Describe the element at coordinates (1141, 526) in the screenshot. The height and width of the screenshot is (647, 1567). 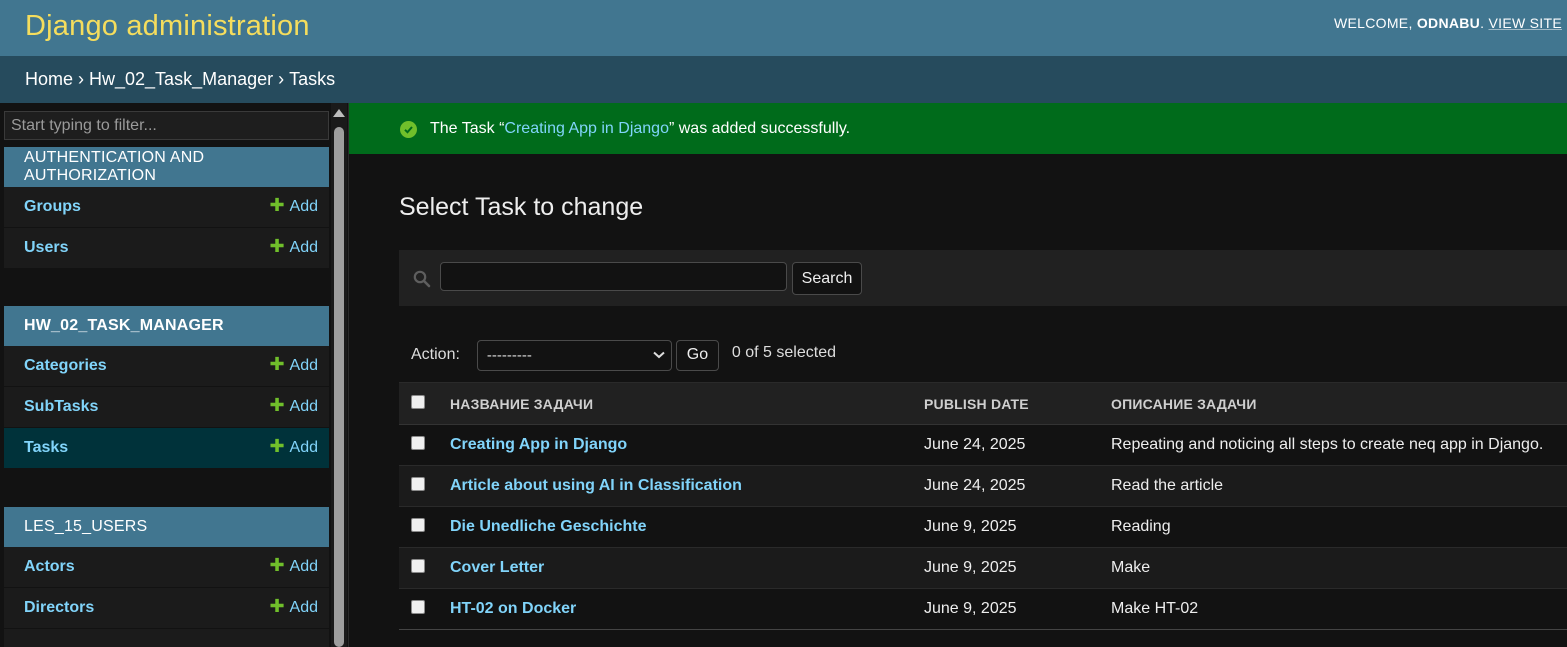
I see `task-description: Reading` at that location.